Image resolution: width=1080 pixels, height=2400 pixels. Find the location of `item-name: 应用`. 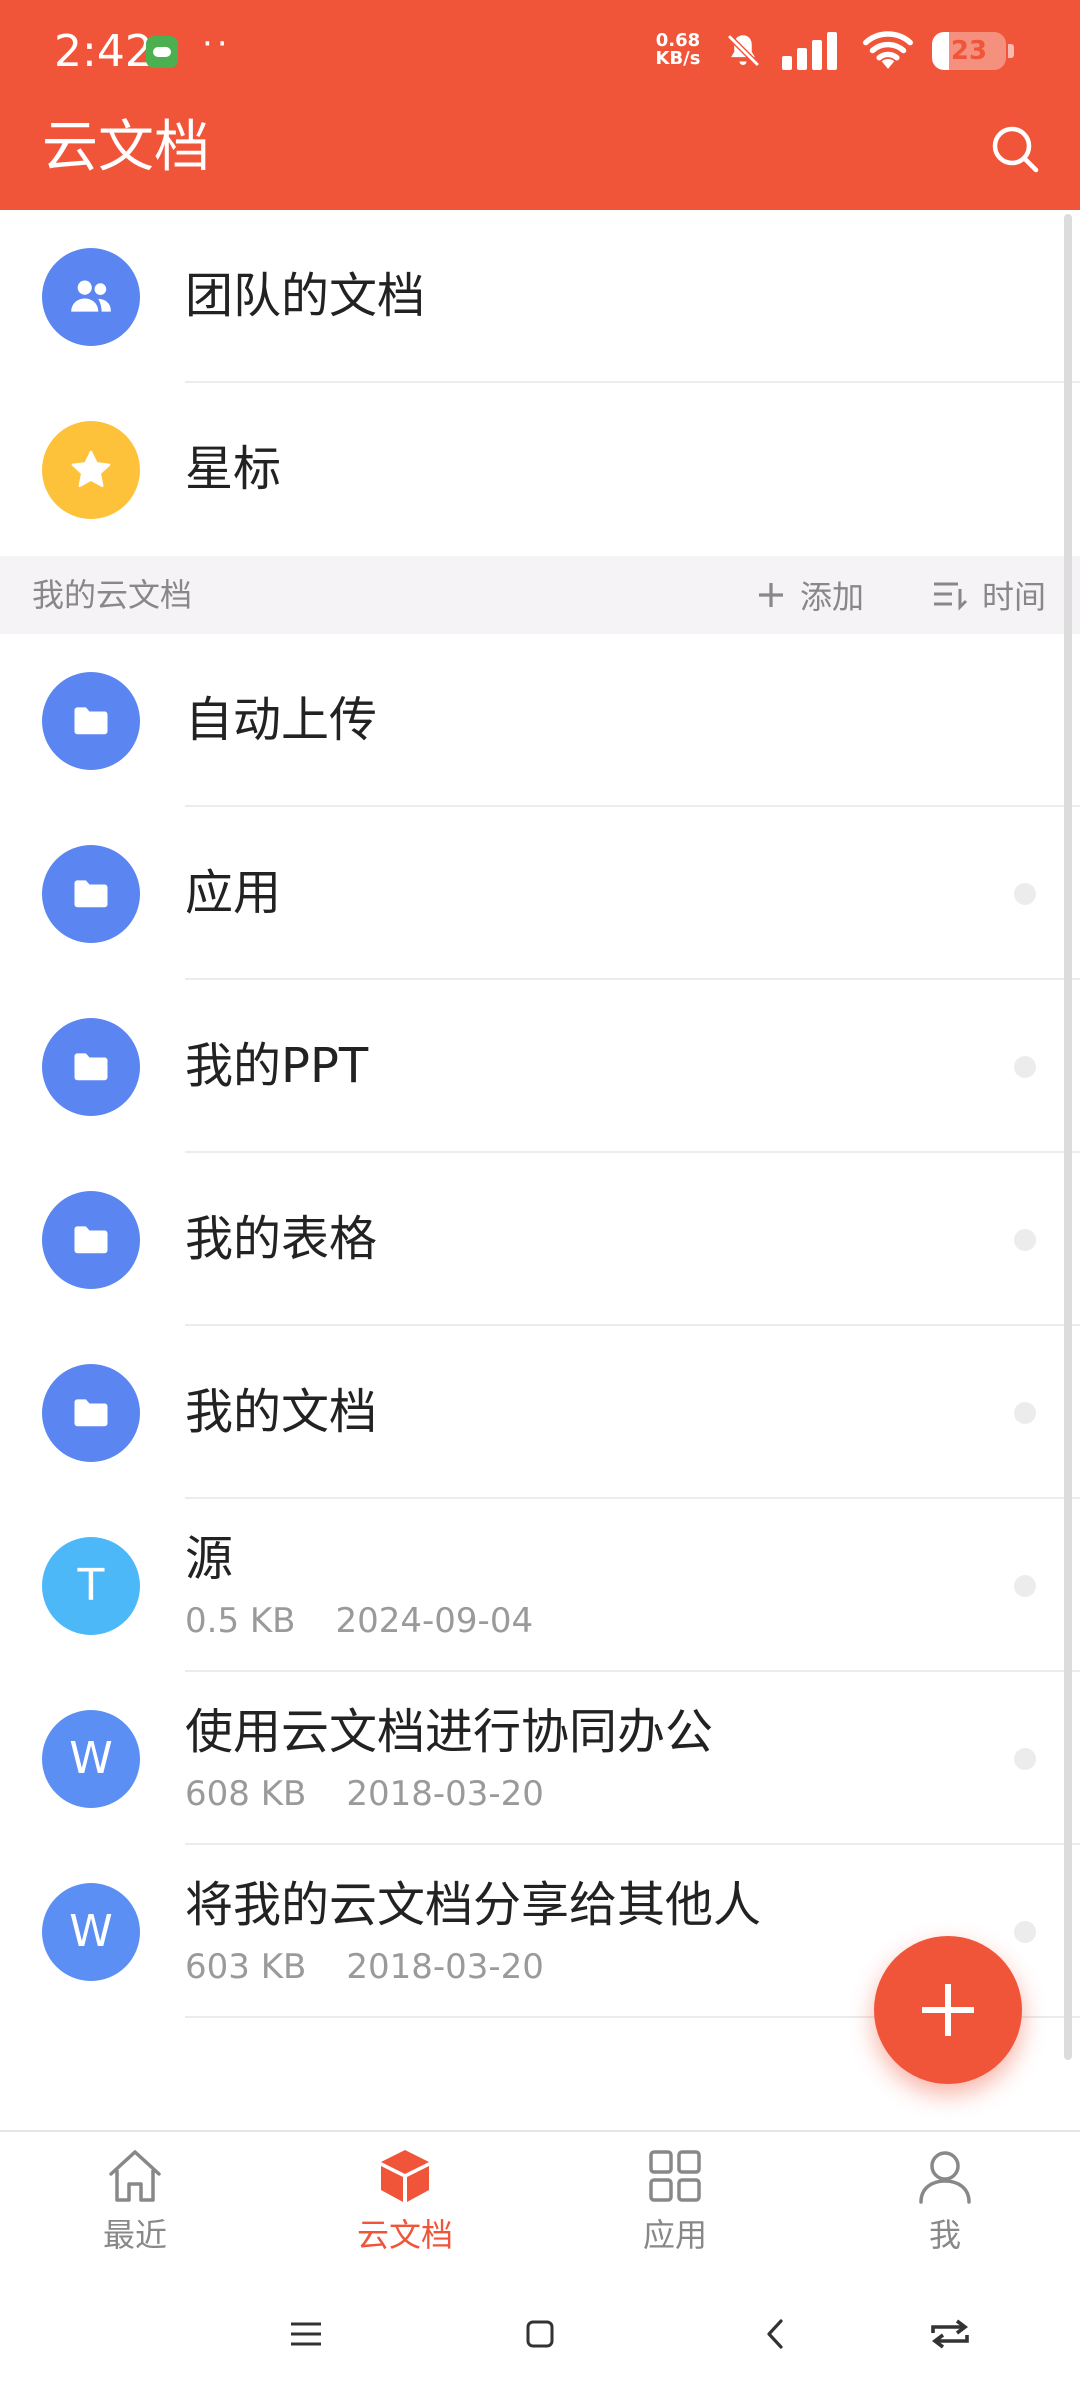

item-name: 应用 is located at coordinates (233, 893).